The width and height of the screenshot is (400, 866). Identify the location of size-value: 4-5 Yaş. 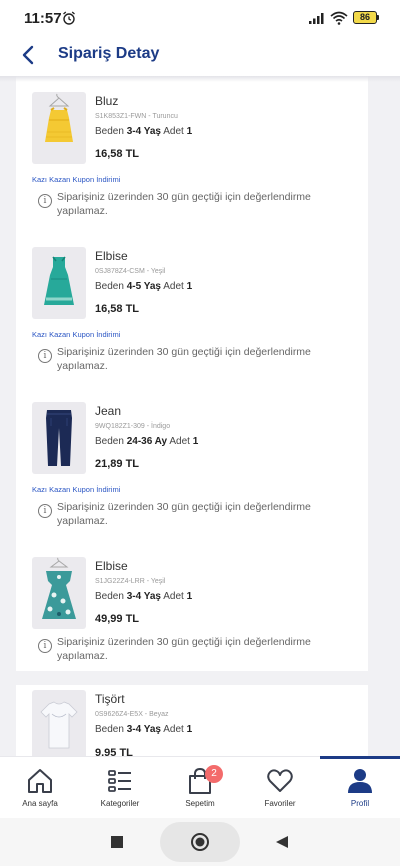
(143, 286).